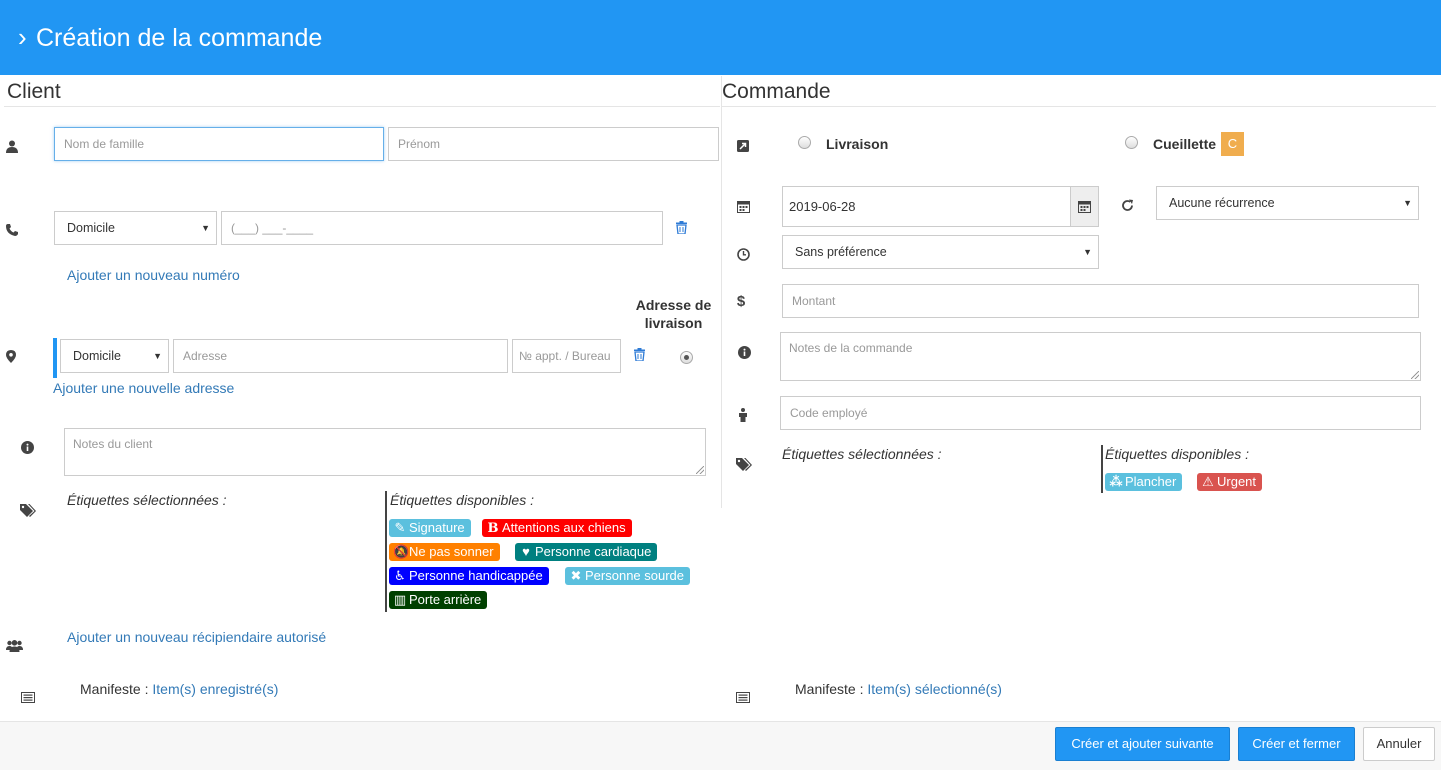 This screenshot has height=770, width=1441. I want to click on order-manifest-link: Item(s) sélectionné(s), so click(934, 689).